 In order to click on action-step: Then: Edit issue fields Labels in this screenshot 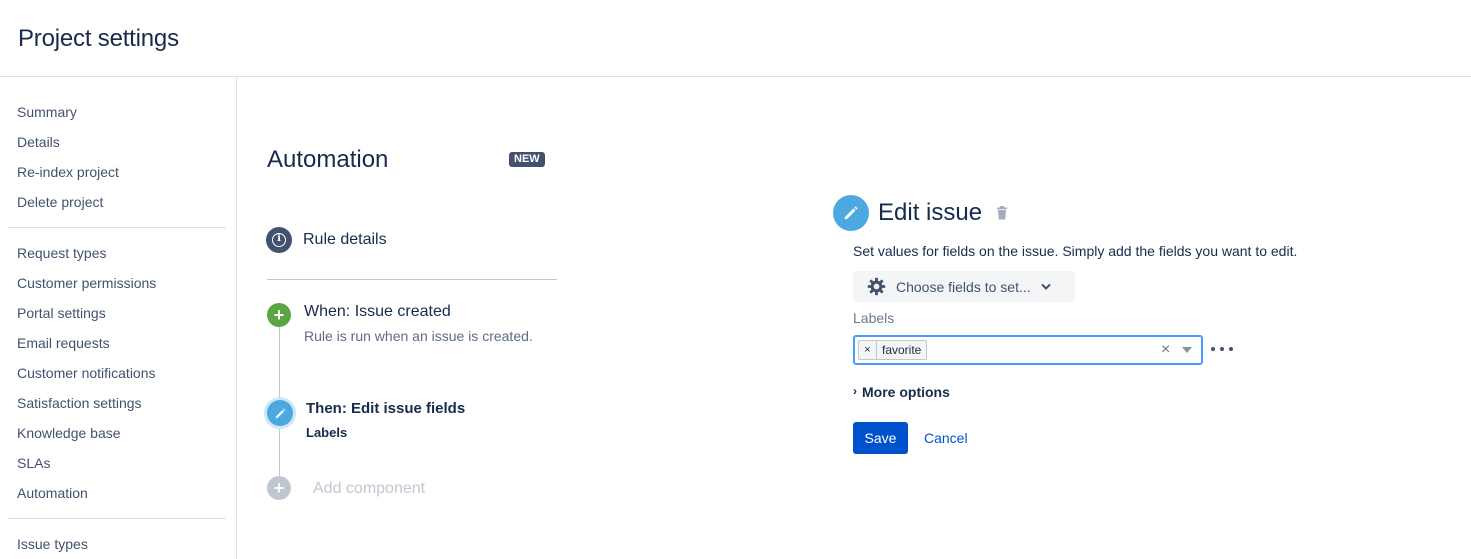, I will do `click(366, 420)`.